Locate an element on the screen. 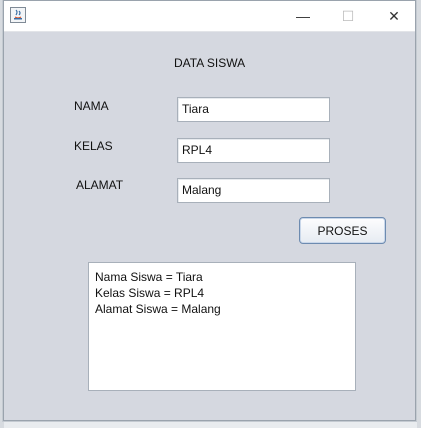  alamat-field: Malang is located at coordinates (253, 190).